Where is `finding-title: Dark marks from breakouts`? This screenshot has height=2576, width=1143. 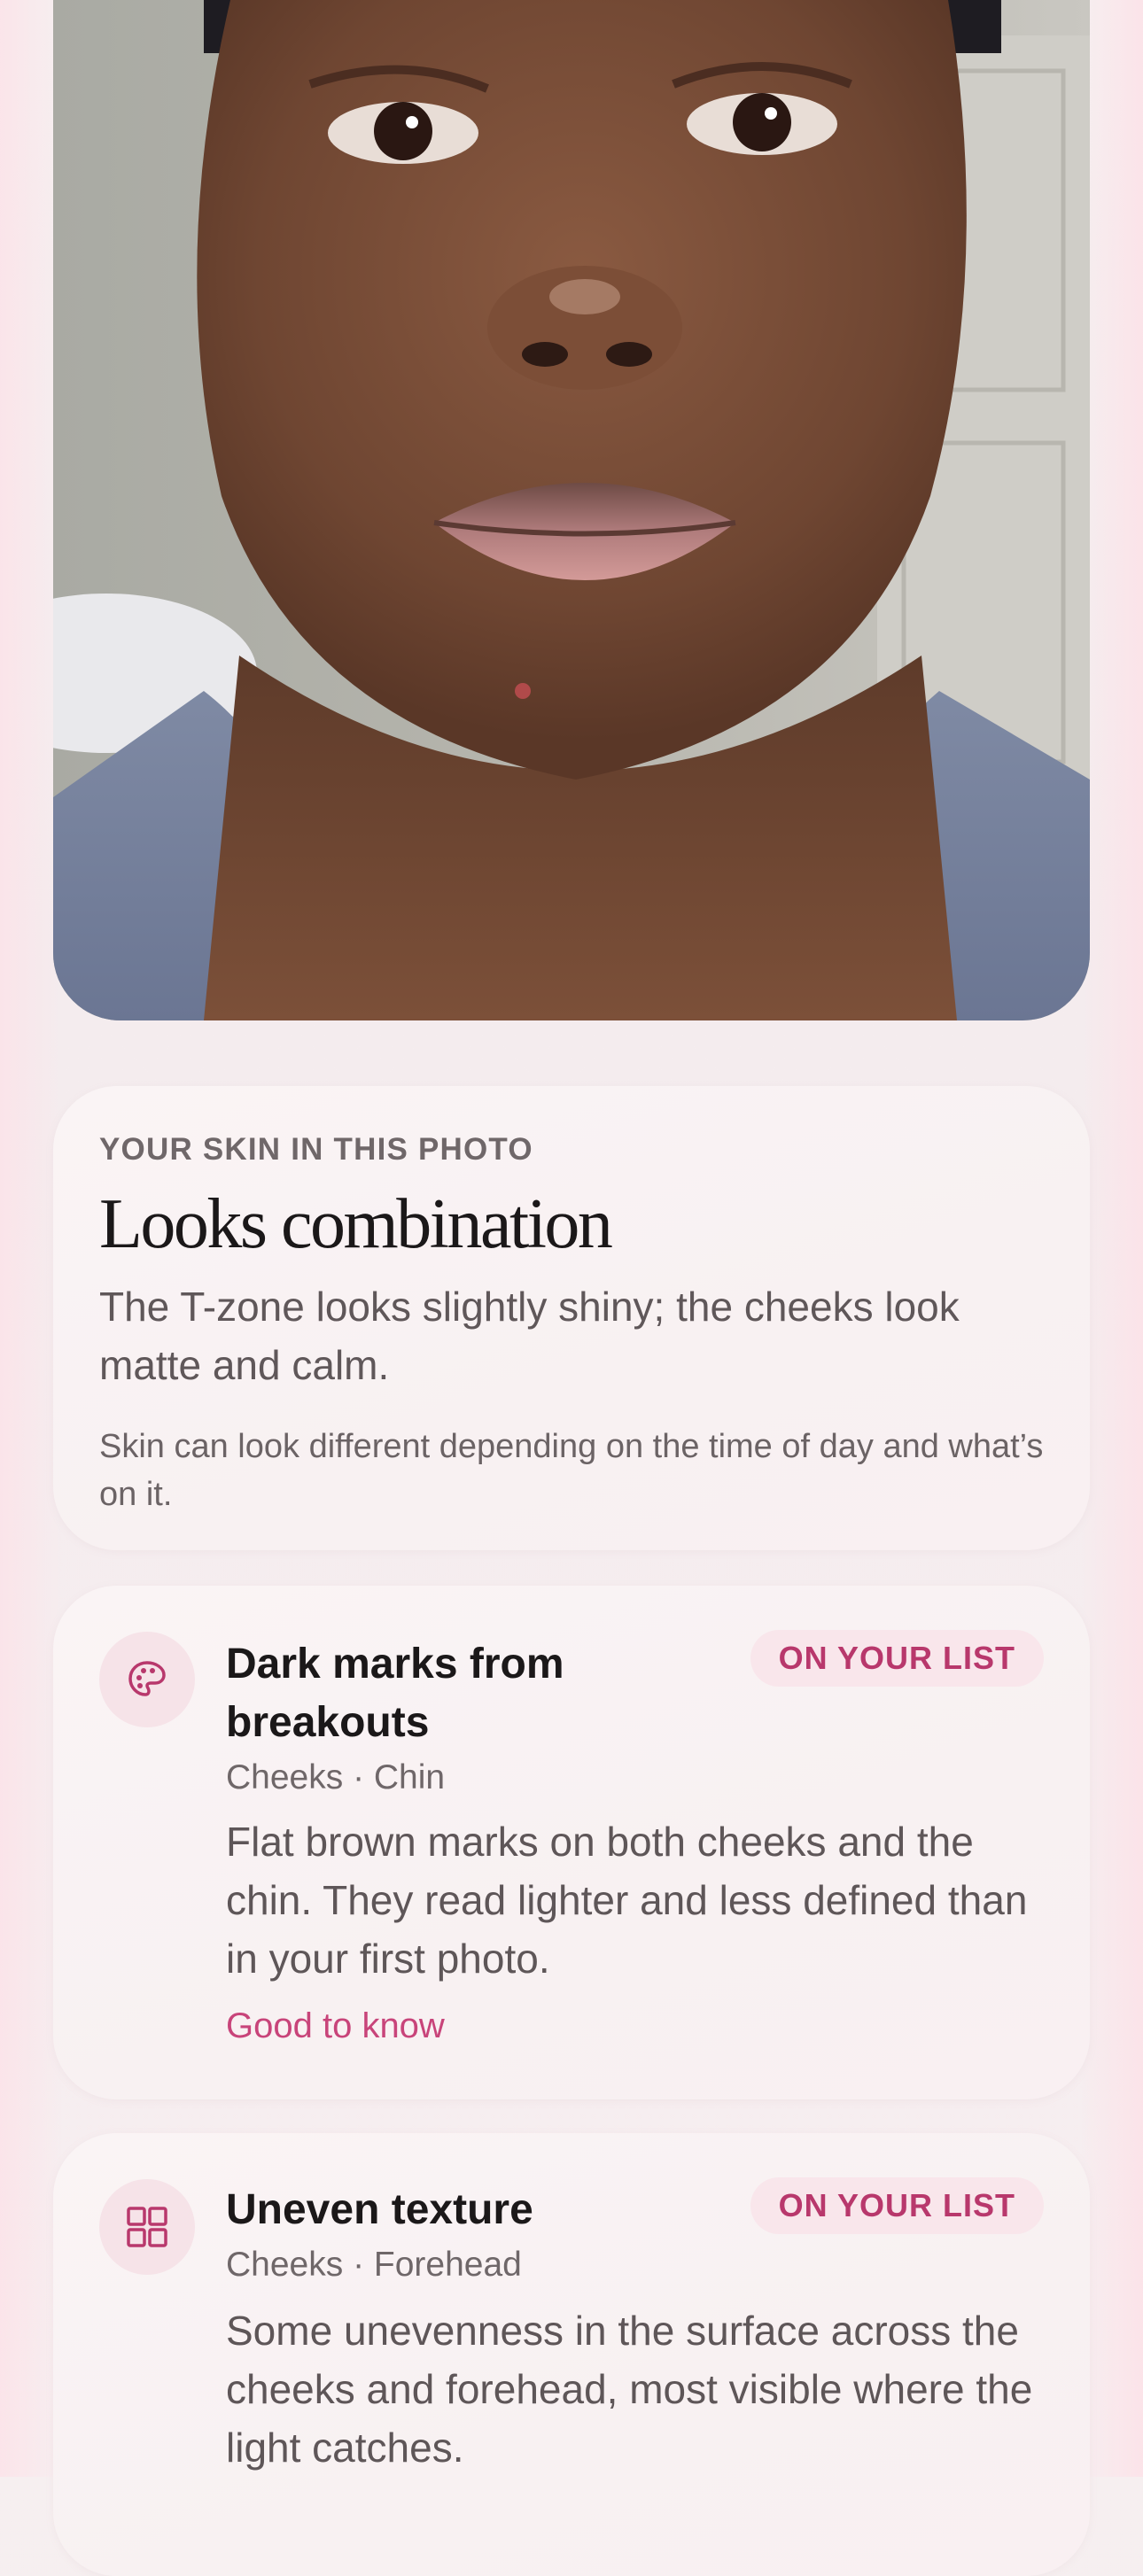 finding-title: Dark marks from breakouts is located at coordinates (395, 1693).